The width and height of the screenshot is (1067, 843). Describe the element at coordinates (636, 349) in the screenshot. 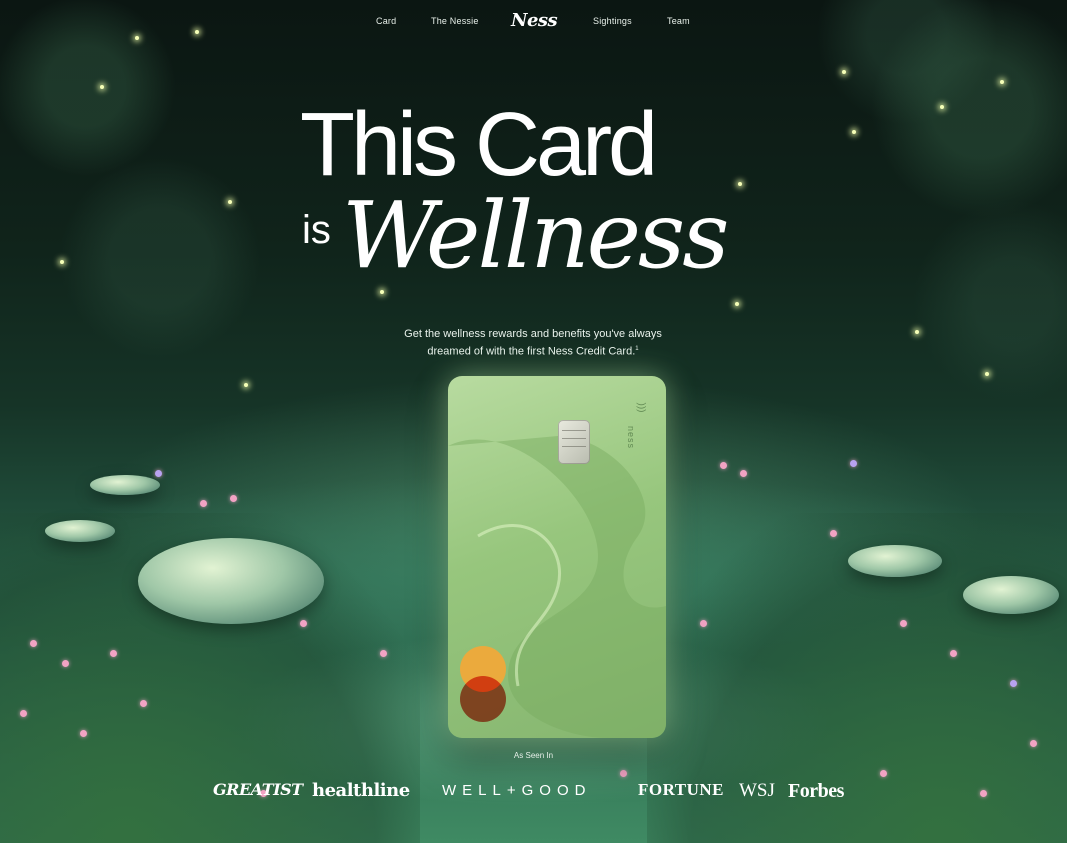

I see `subtitle-footnote: 1` at that location.